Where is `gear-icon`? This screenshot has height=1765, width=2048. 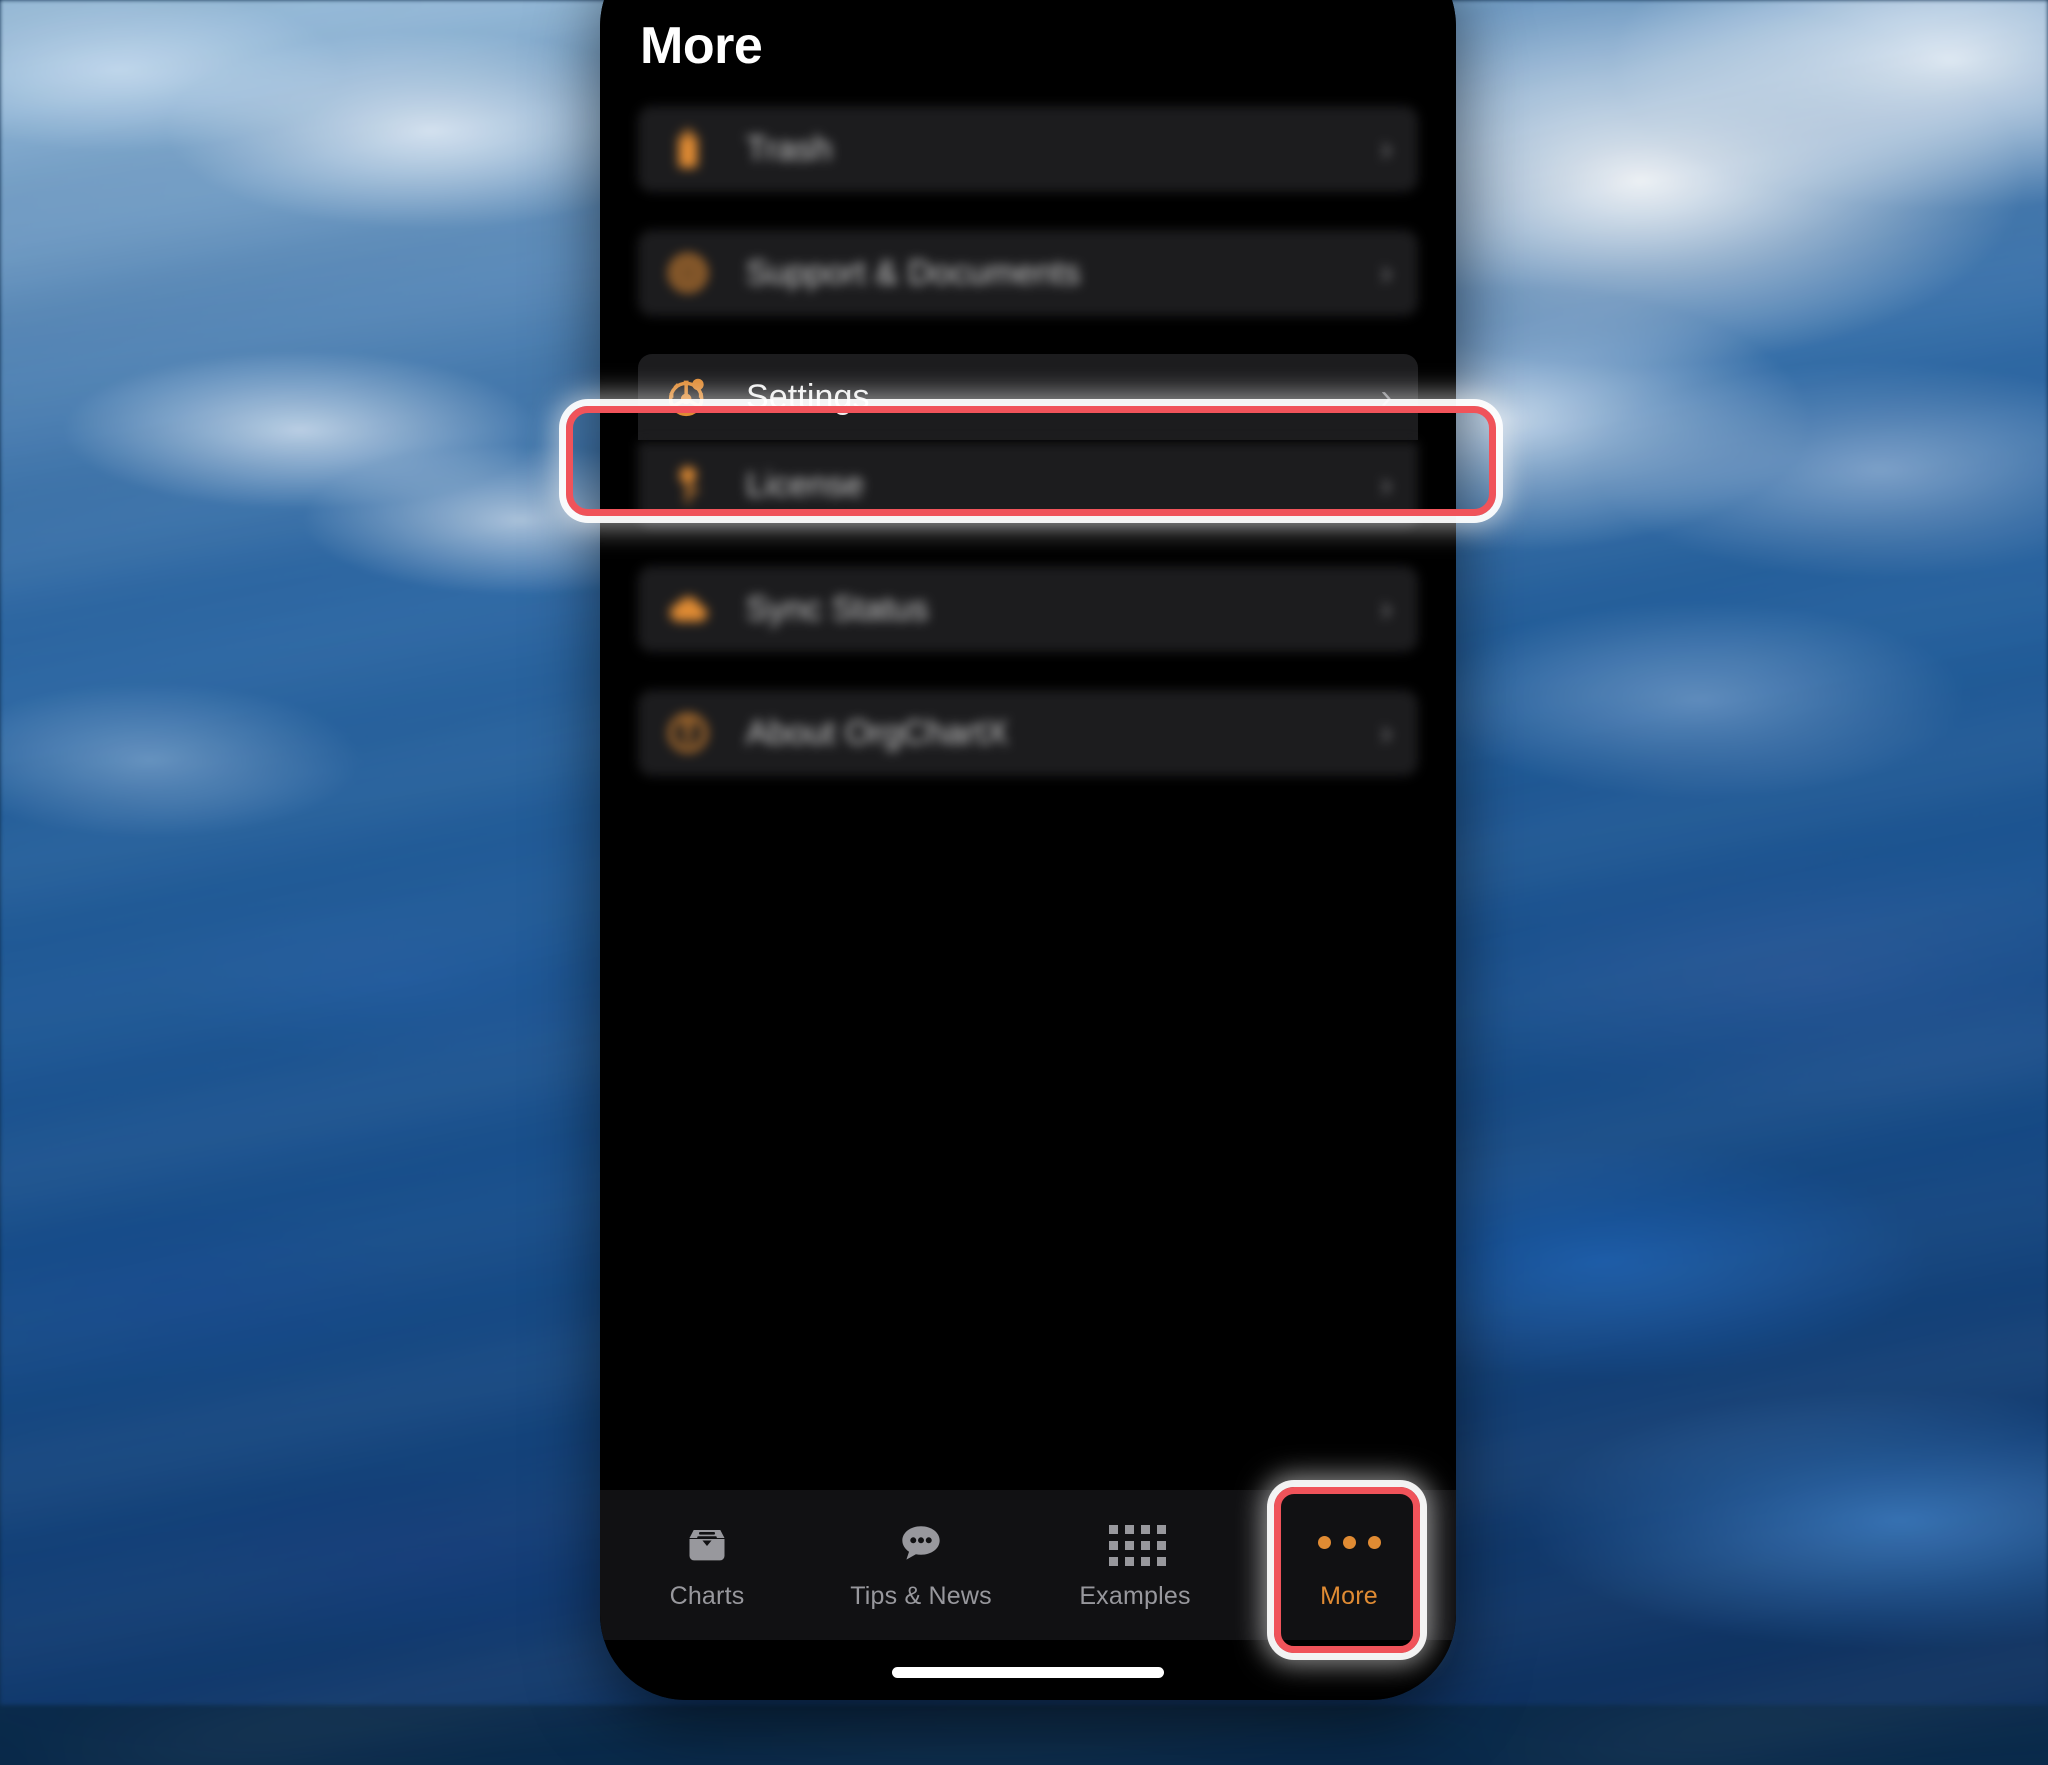
gear-icon is located at coordinates (688, 397).